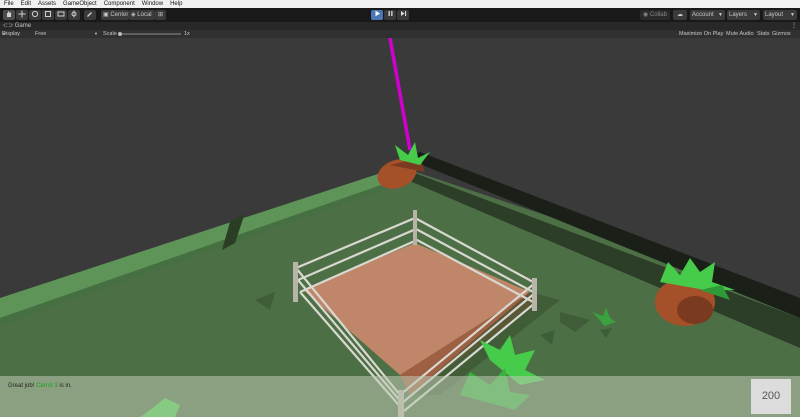 The image size is (800, 417). Describe the element at coordinates (47, 386) in the screenshot. I see `message-highlight: Carrot 3` at that location.